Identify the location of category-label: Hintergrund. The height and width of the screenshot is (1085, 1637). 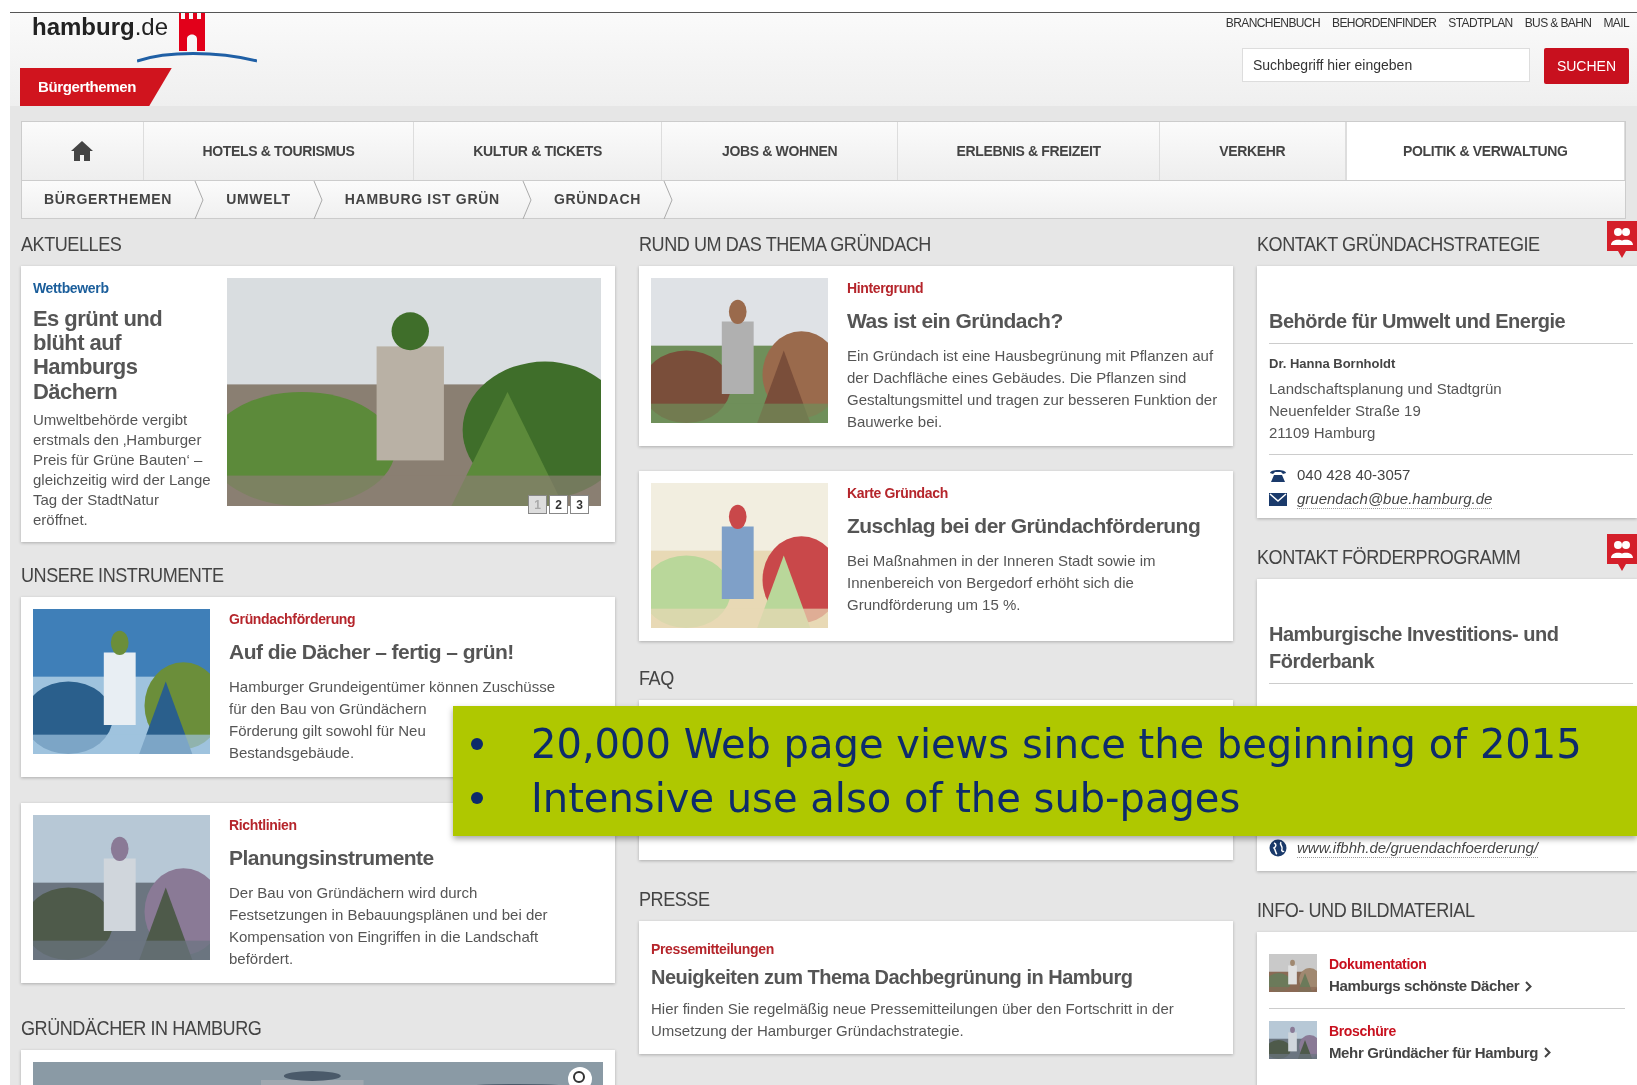
(886, 288).